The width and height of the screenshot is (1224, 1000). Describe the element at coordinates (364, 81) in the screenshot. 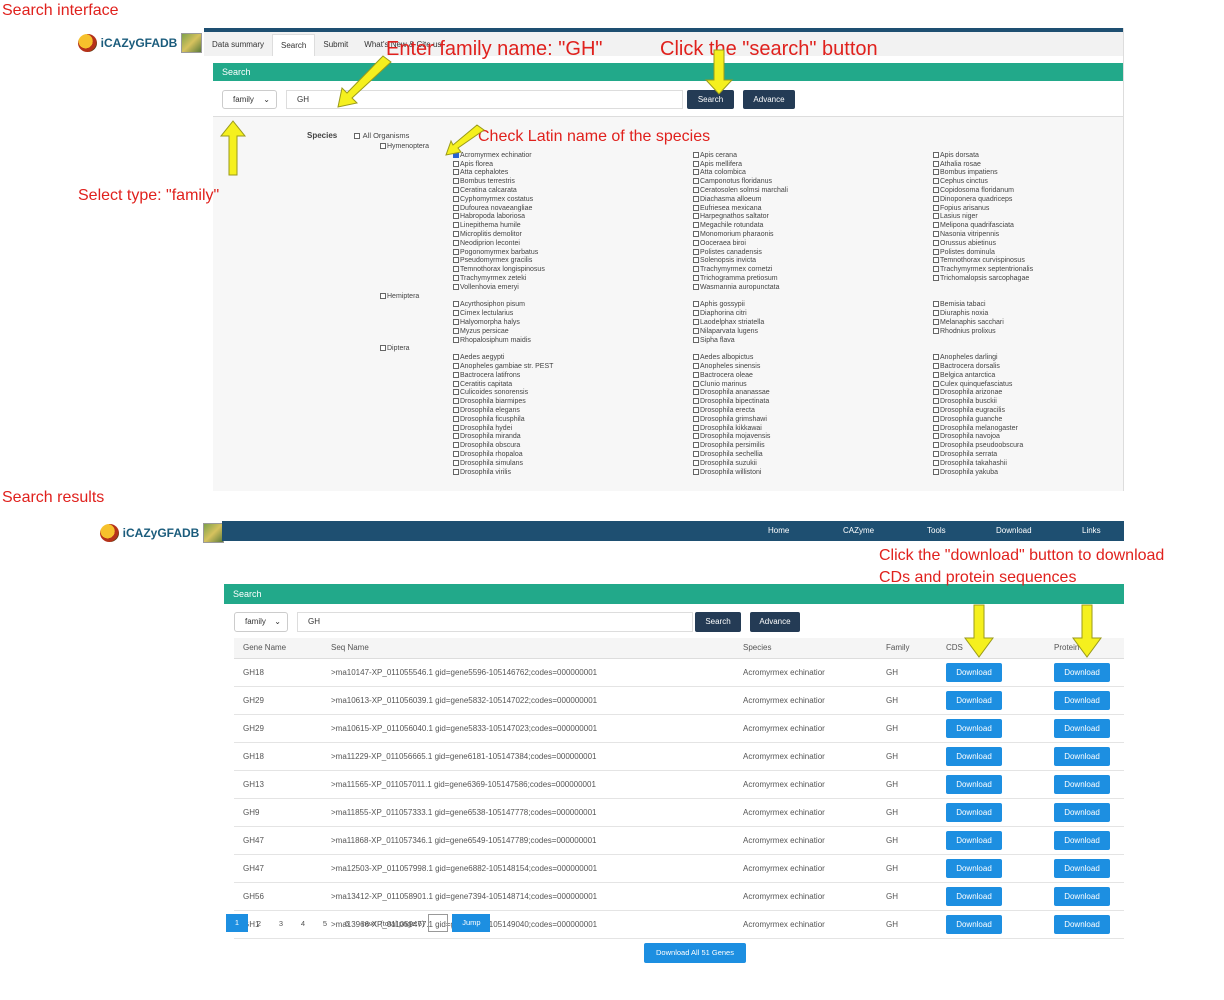

I see `arrow-enter-family-icon` at that location.